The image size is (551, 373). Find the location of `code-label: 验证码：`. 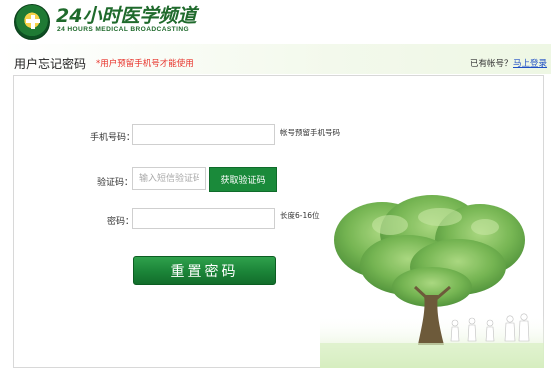

code-label: 验证码： is located at coordinates (115, 183).